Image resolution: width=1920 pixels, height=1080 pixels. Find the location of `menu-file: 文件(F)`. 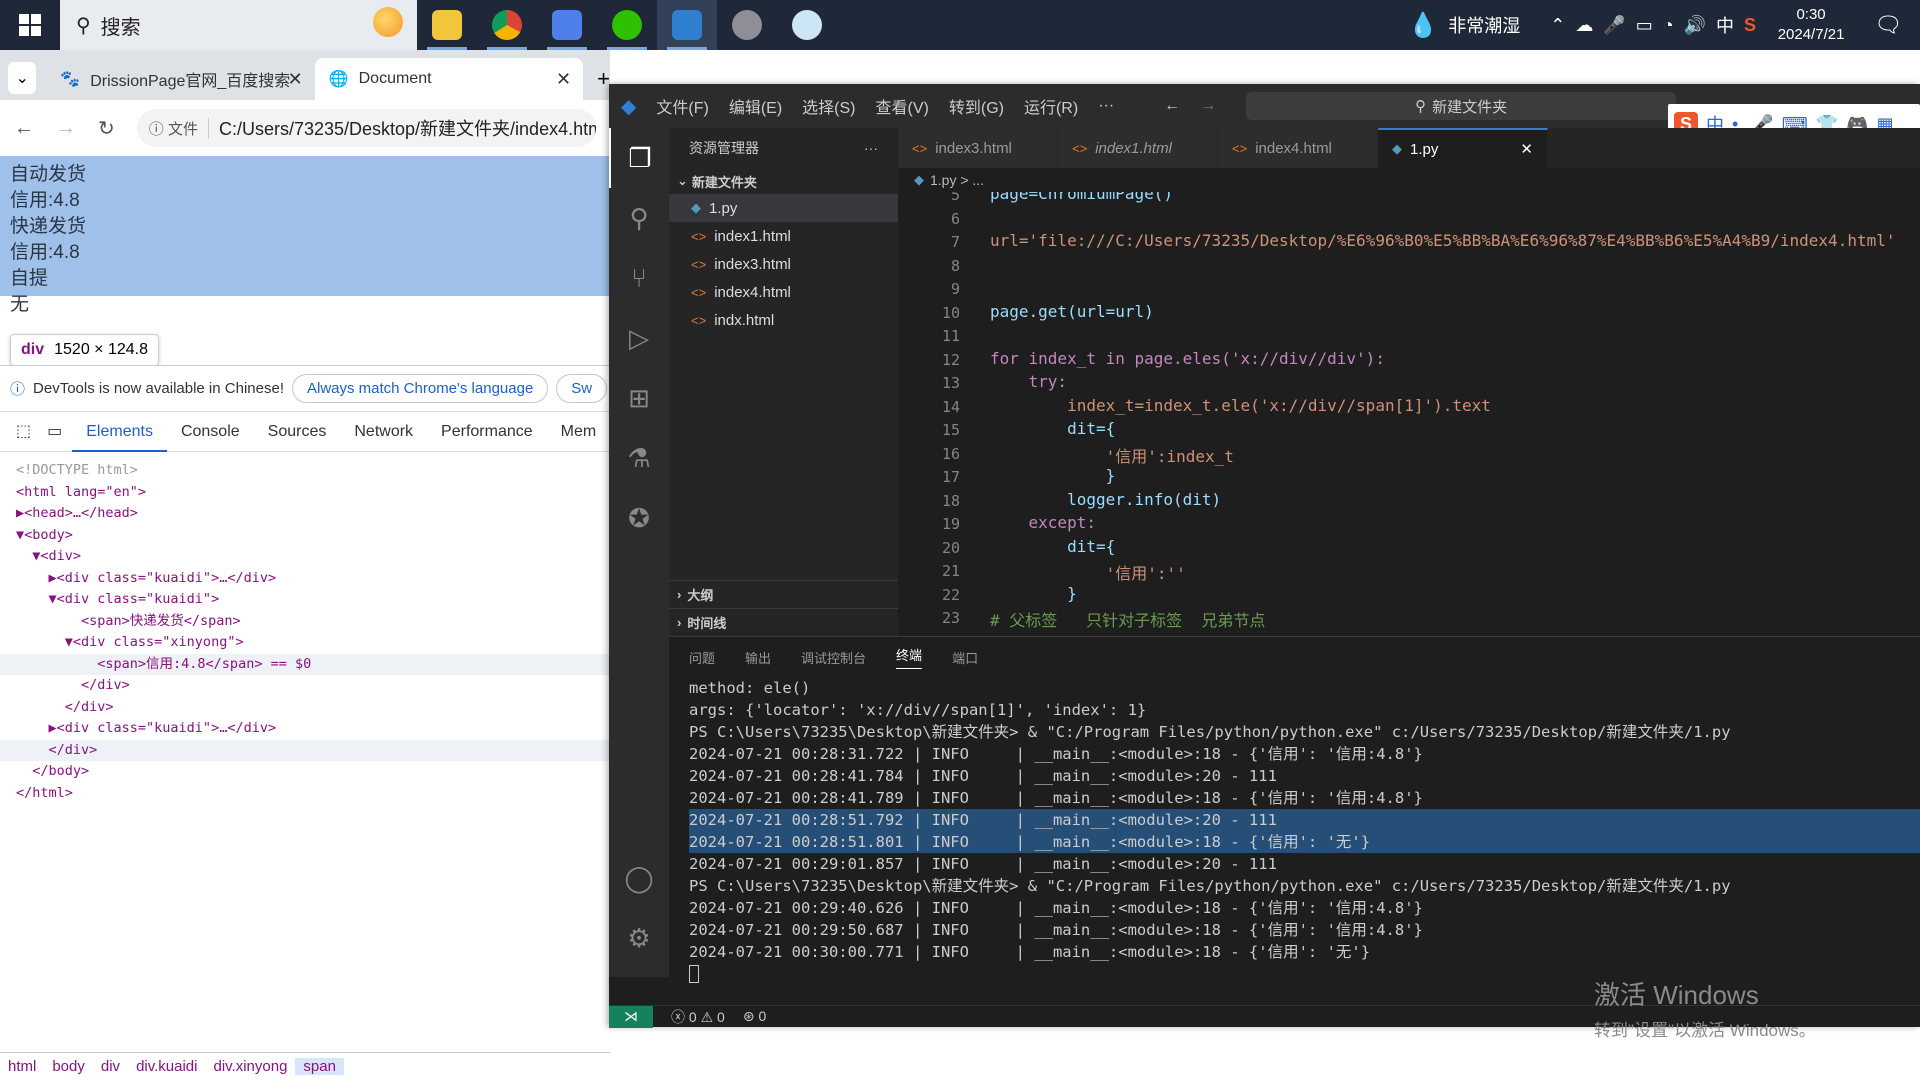

menu-file: 文件(F) is located at coordinates (682, 106).